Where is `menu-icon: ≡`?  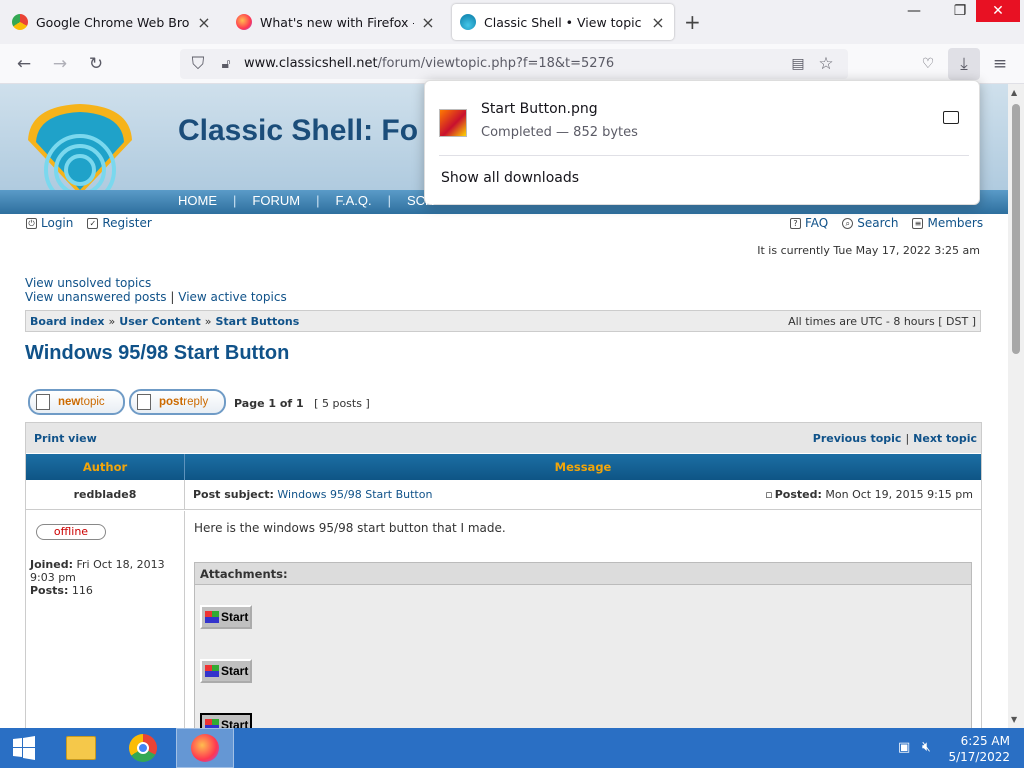 menu-icon: ≡ is located at coordinates (1000, 64).